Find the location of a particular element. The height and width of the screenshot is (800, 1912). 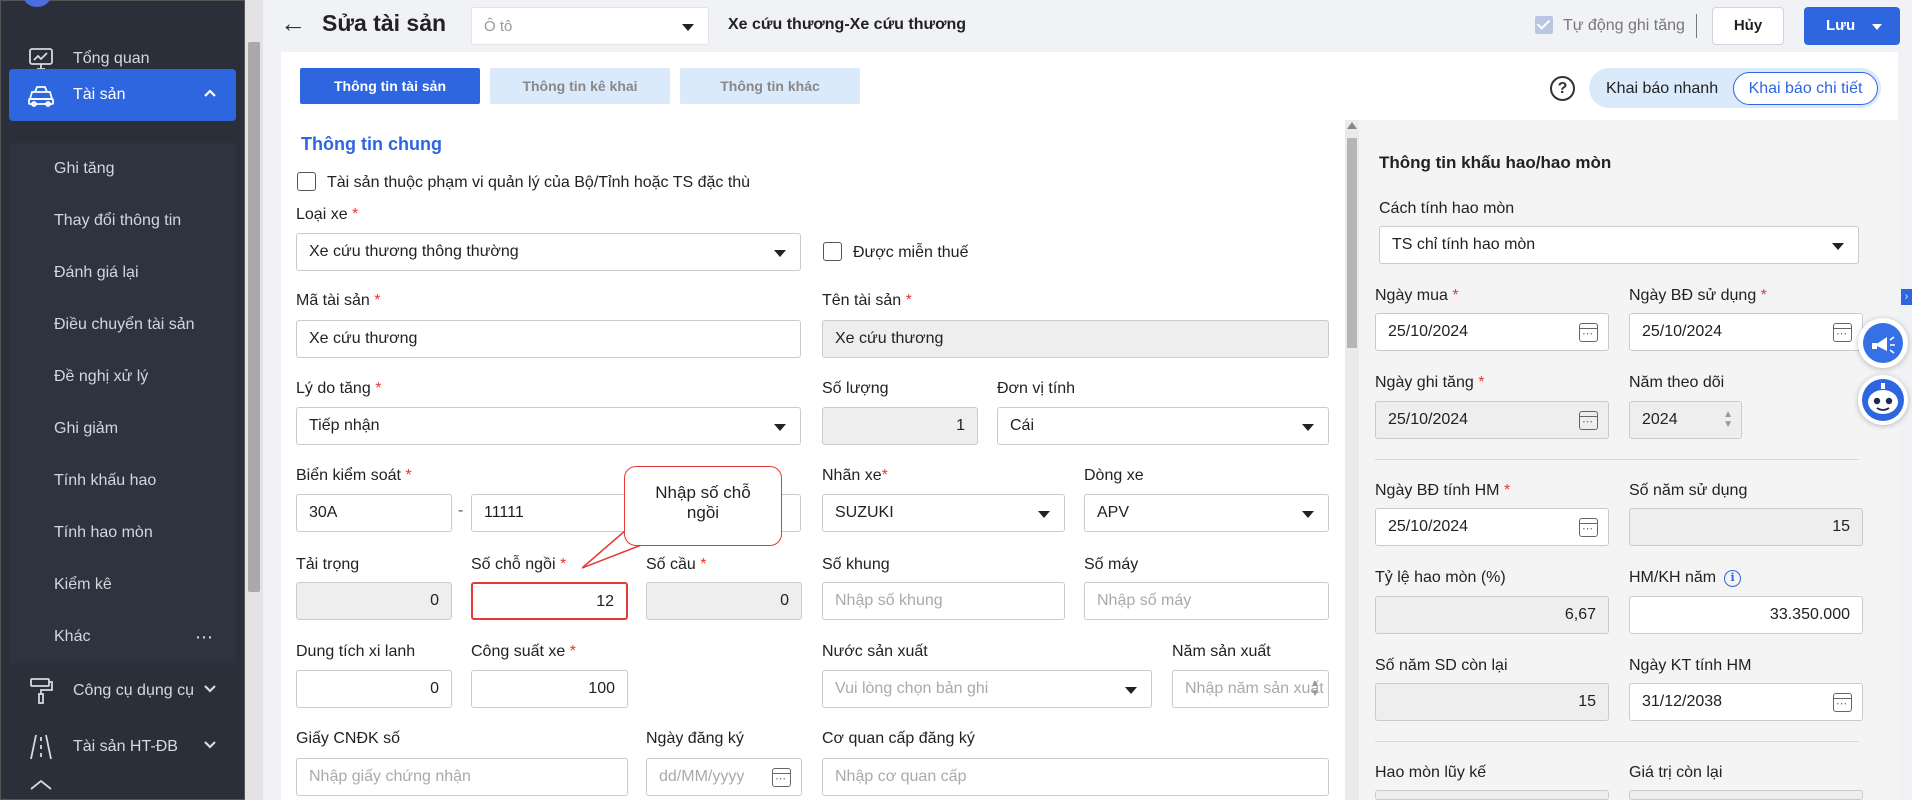

model-select: APV is located at coordinates (1206, 513).